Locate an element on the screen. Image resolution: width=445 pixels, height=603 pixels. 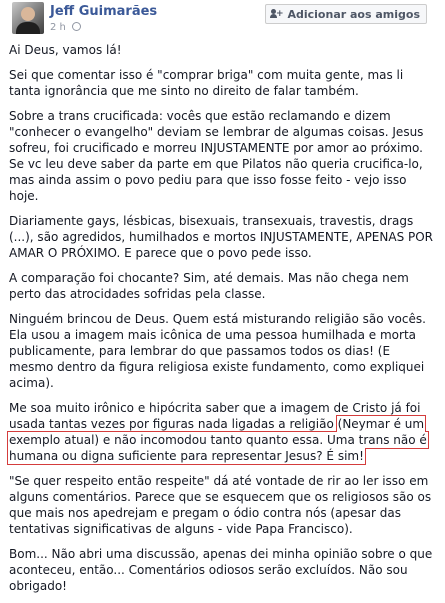
post-meta: 2 h is located at coordinates (66, 27).